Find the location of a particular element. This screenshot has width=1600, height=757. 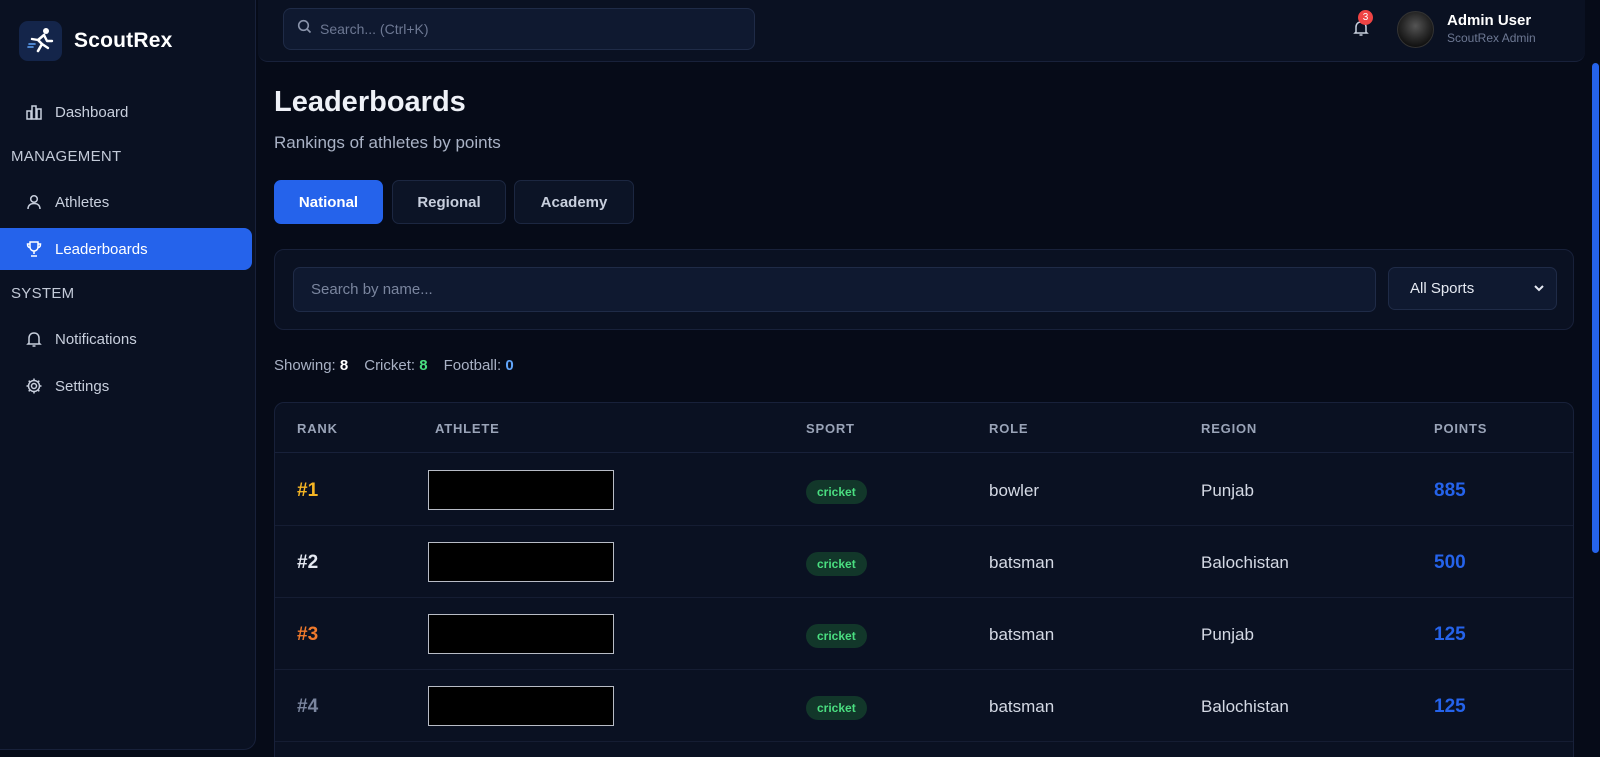

table-row: #1 cricket bowler Punjab 885 is located at coordinates (924, 490).